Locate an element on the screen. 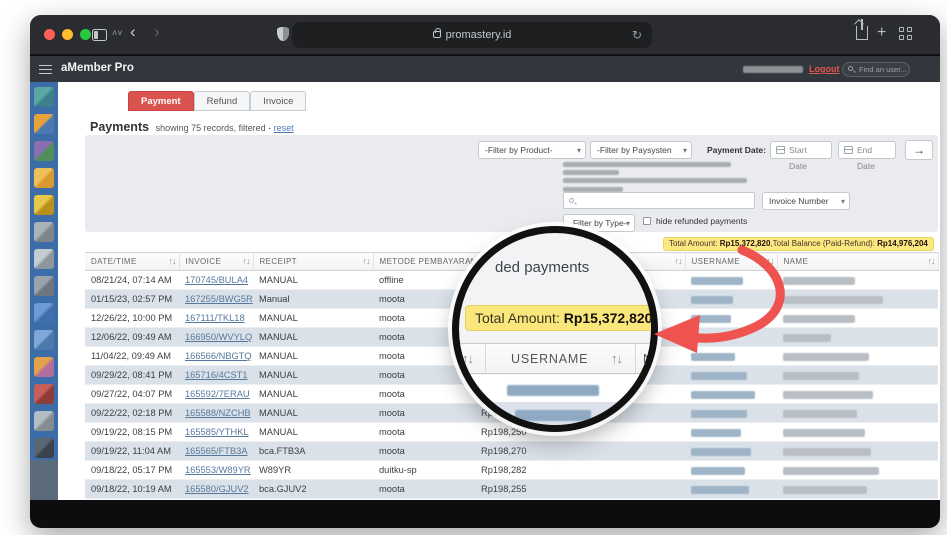 The image size is (947, 535). tab-refund: Refund is located at coordinates (222, 101).